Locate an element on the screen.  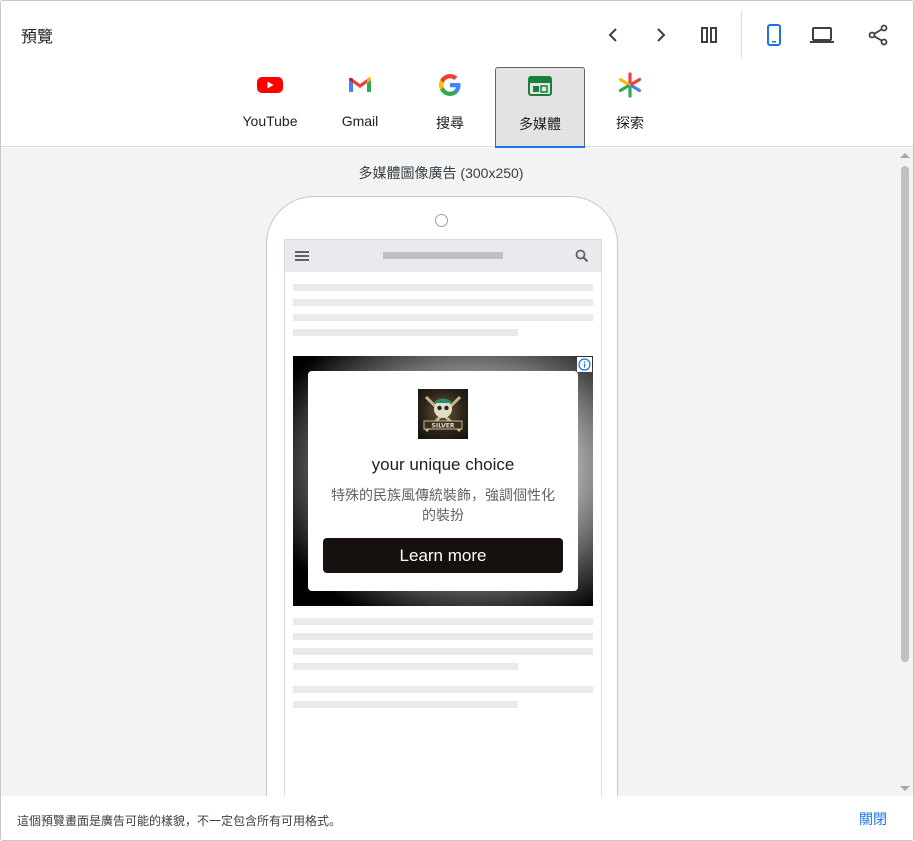
scroll-up-arrow is located at coordinates (905, 155).